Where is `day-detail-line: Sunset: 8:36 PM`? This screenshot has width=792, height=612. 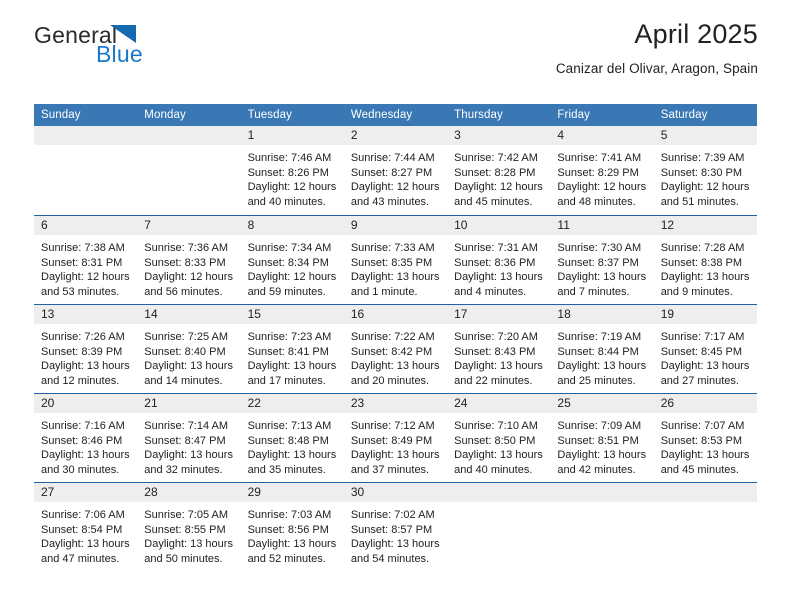
day-detail-line: Sunset: 8:36 PM is located at coordinates (495, 262).